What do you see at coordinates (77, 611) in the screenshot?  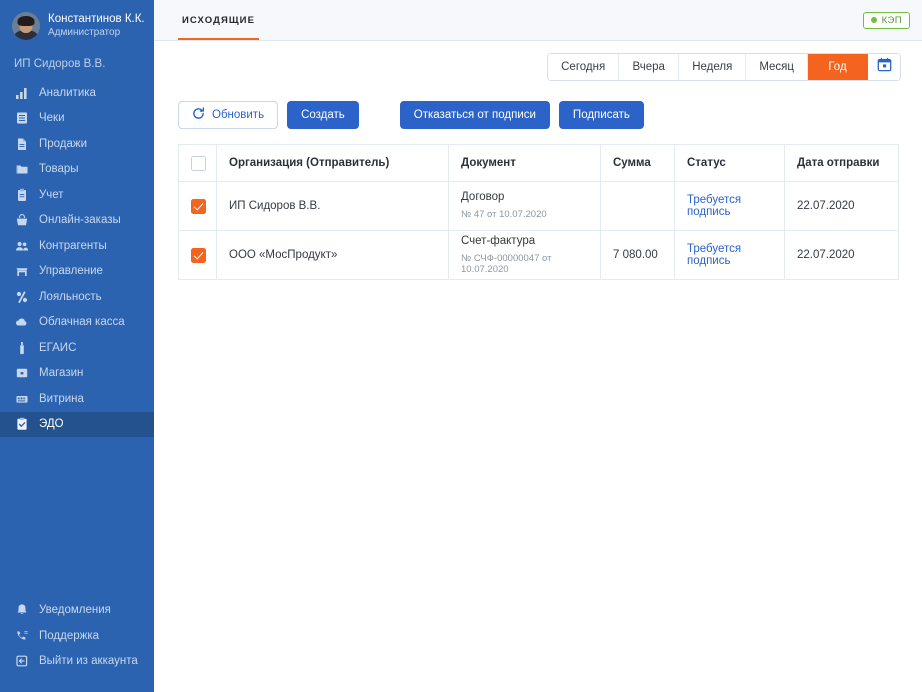 I see `sidebar-item-notifications: Уведомления` at bounding box center [77, 611].